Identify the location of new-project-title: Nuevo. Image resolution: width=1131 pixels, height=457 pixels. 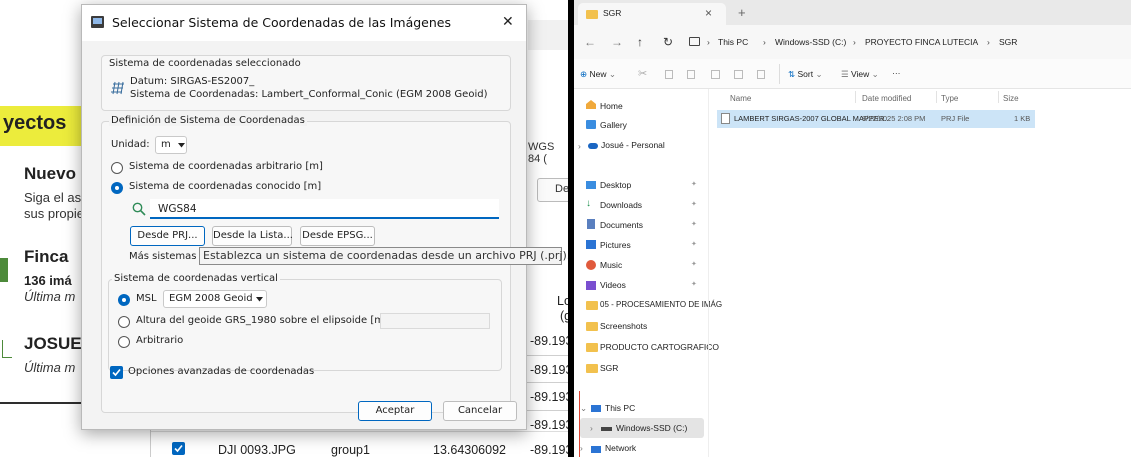
(50, 174).